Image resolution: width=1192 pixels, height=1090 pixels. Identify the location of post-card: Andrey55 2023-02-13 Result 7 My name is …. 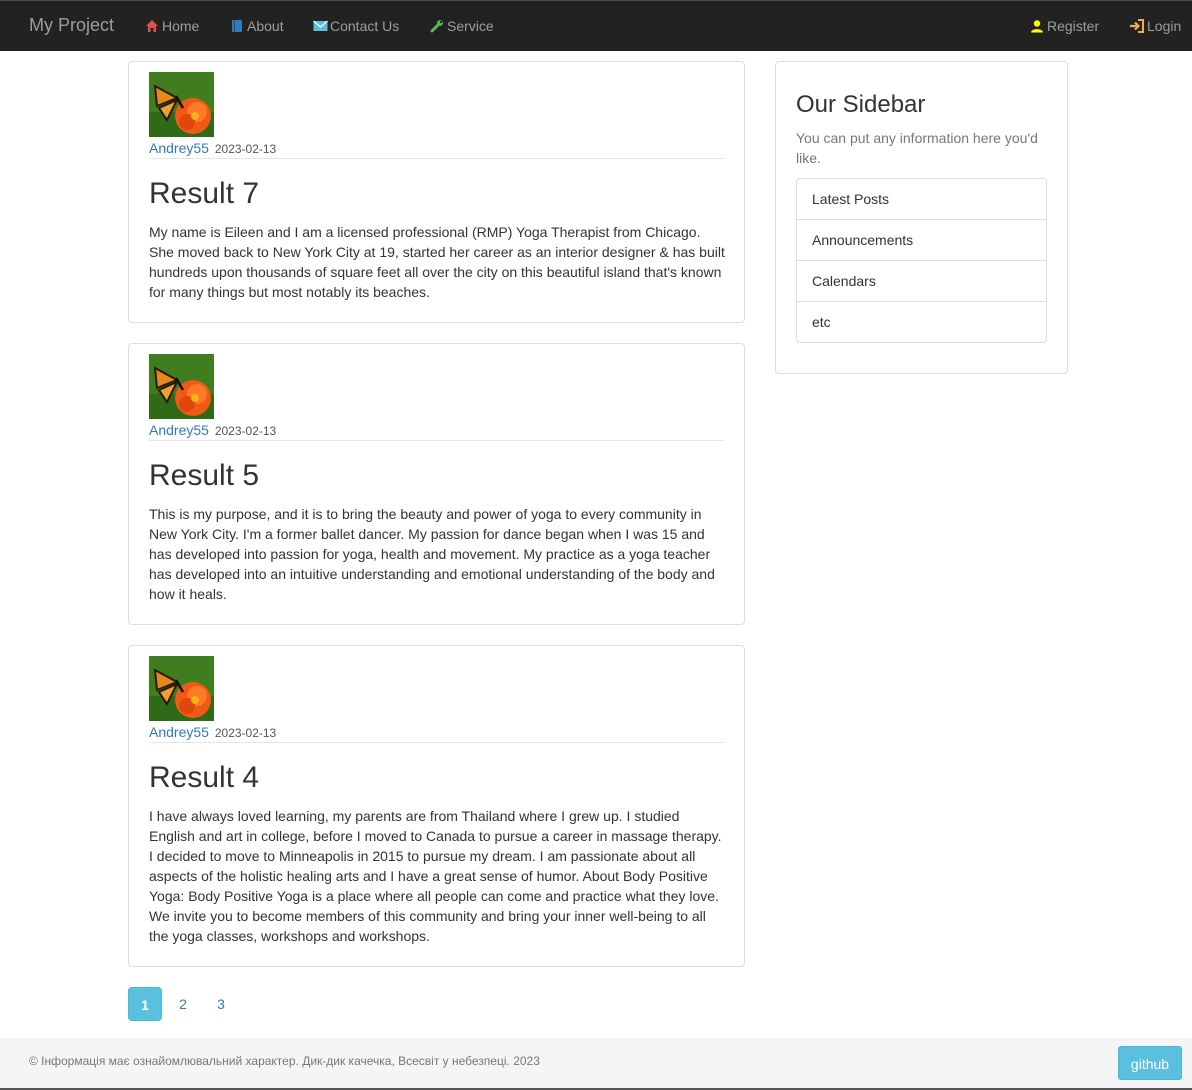
(436, 192).